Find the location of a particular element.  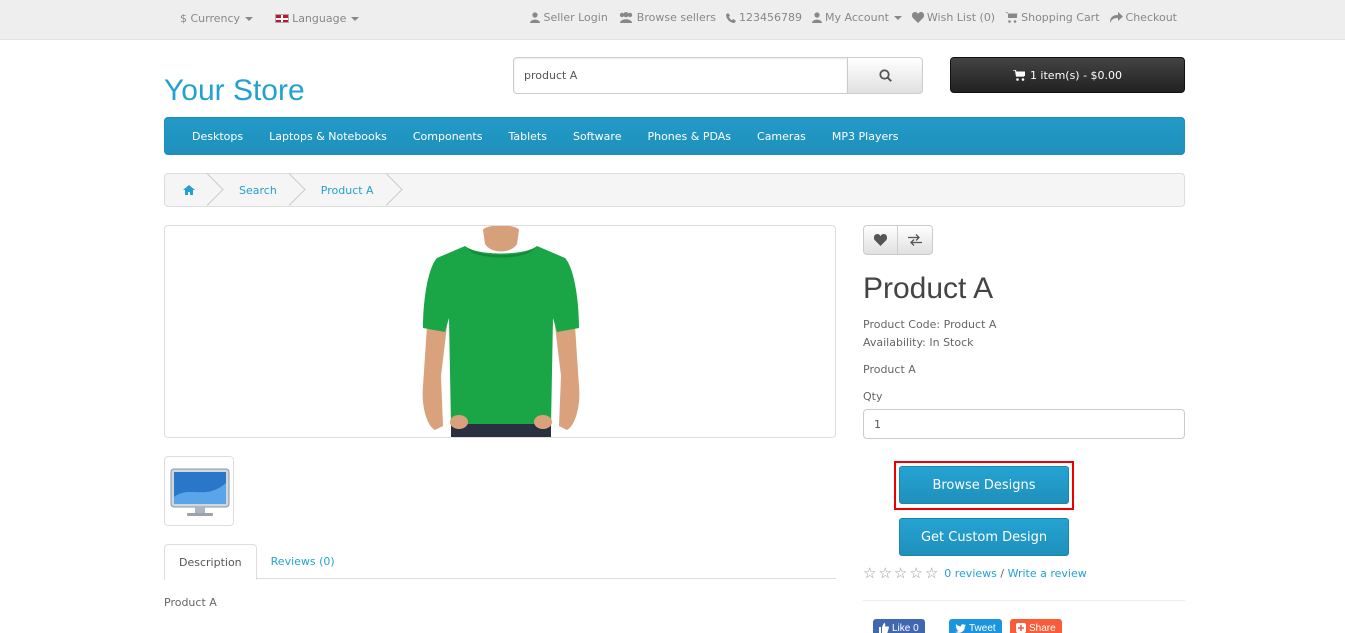

twitter-icon is located at coordinates (960, 628).